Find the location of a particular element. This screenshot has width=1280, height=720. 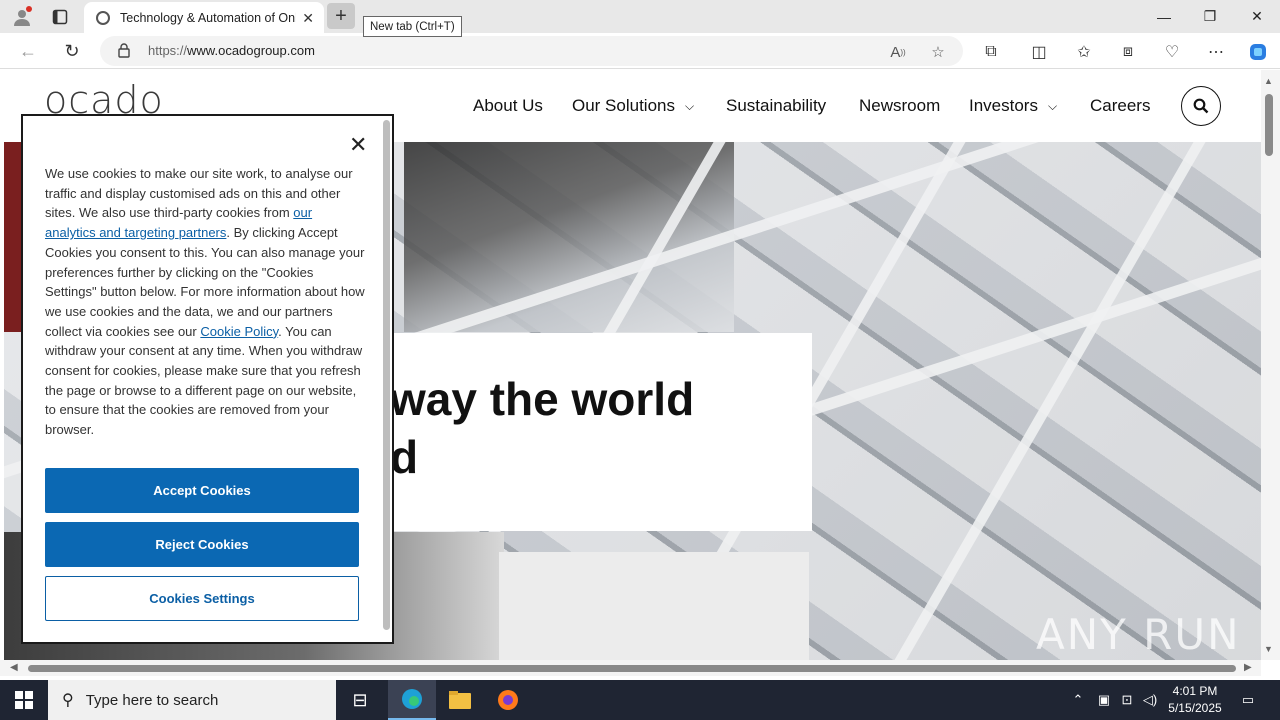

nav-sustainability: Sustainability is located at coordinates (776, 106).